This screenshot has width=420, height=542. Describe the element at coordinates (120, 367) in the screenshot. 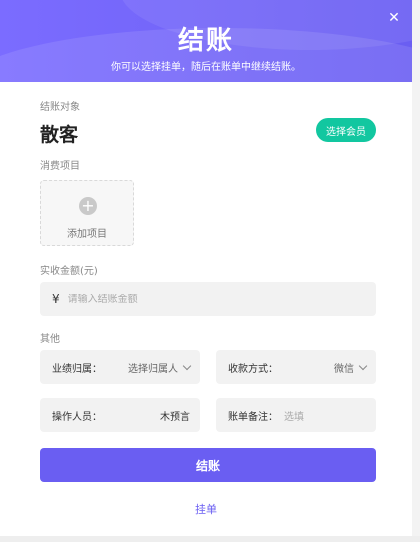

I see `performance-owner-select: 业绩归属： 选择归属人` at that location.